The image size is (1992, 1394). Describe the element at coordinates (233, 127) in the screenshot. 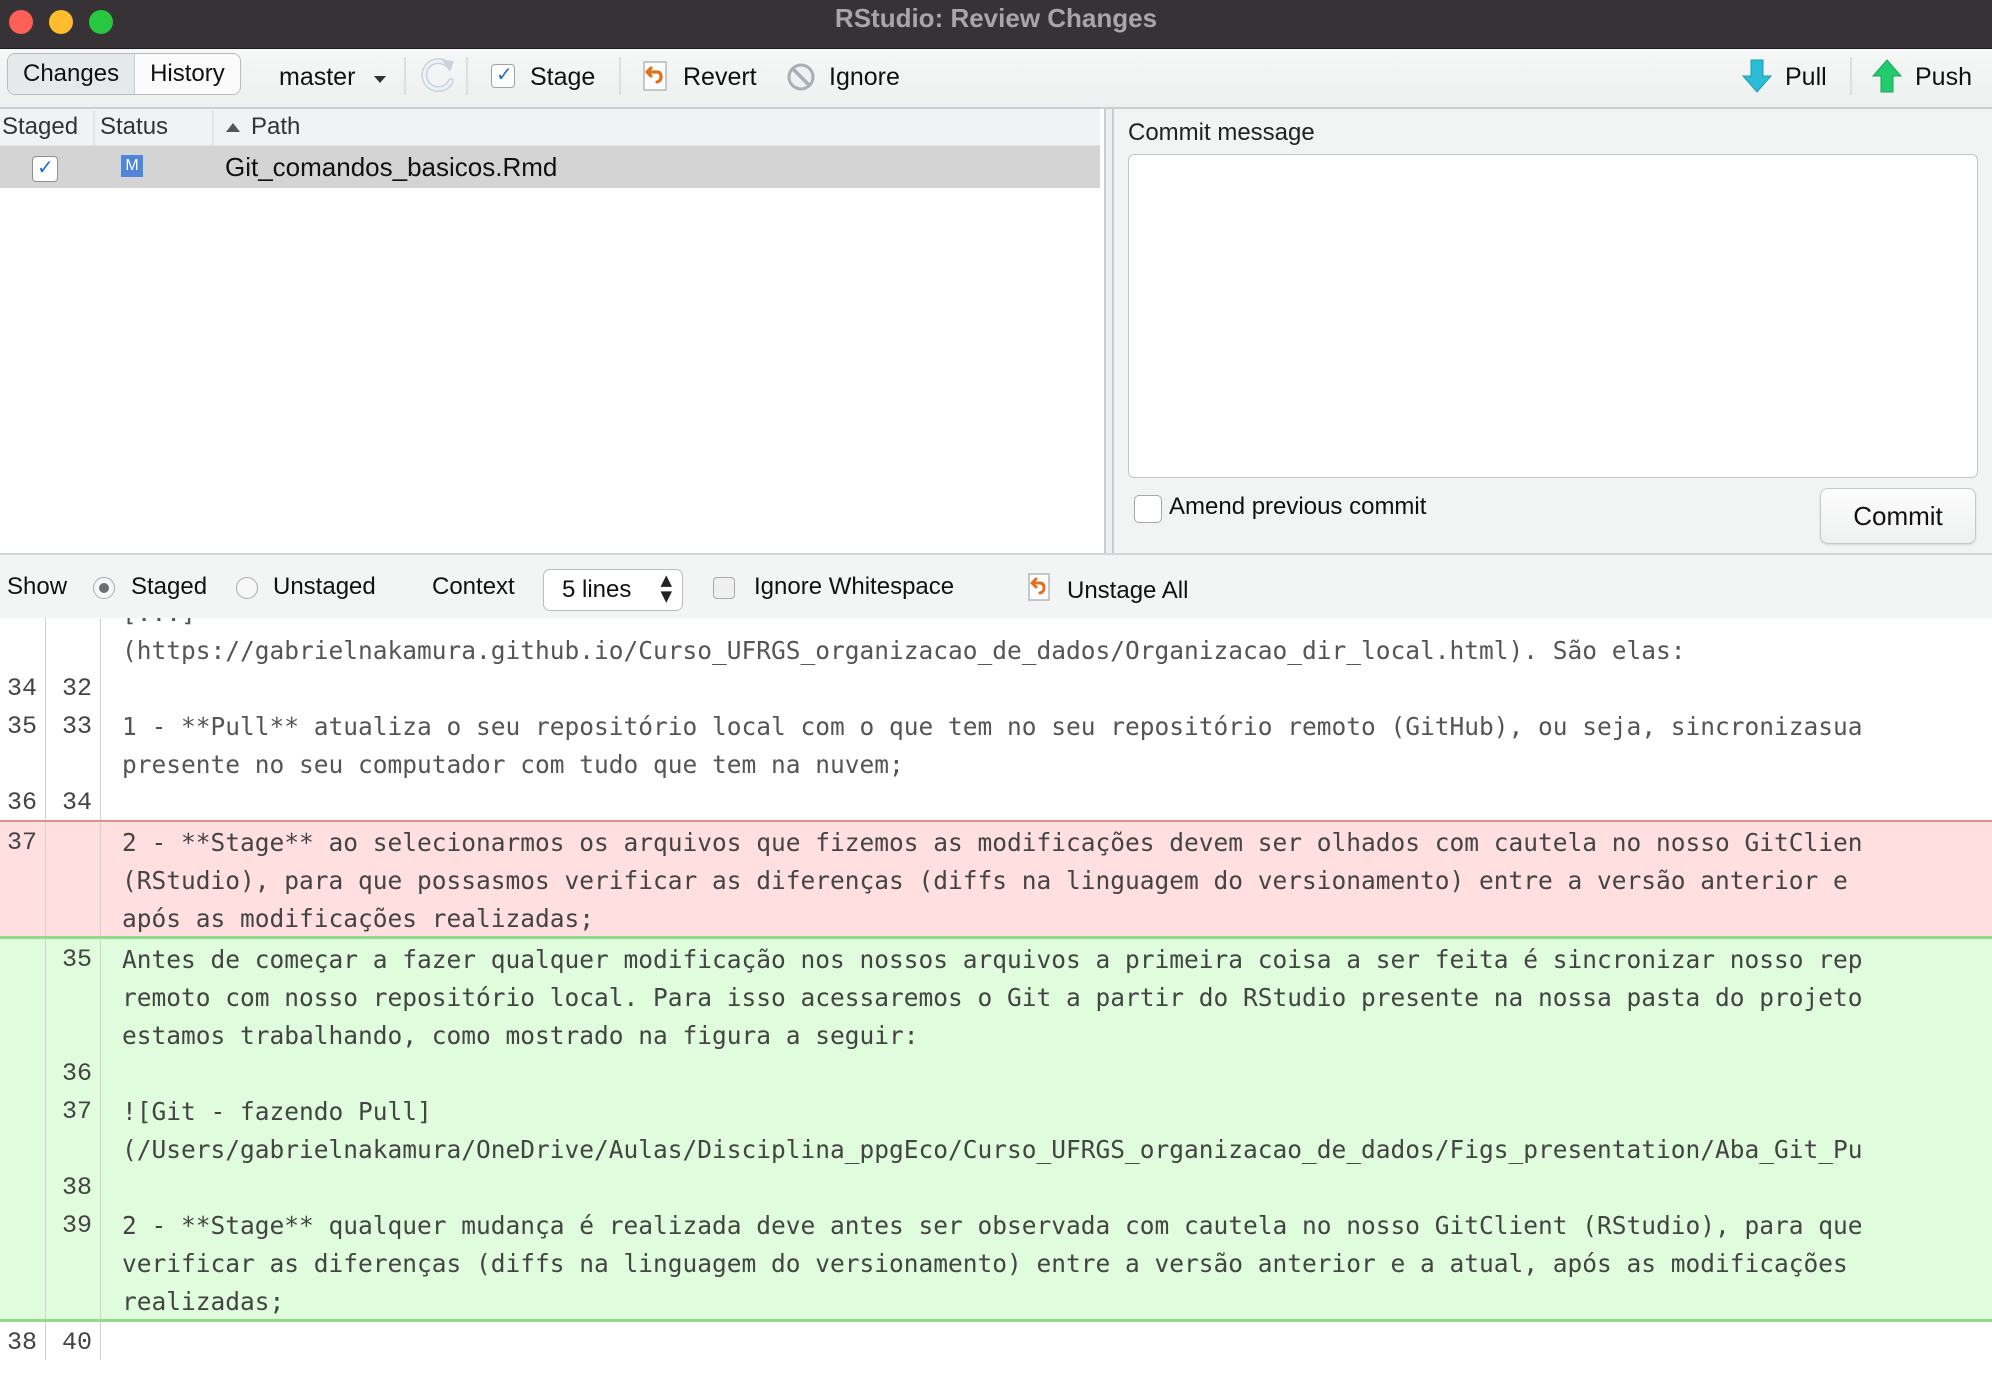

I see `sort-ascending-icon` at that location.